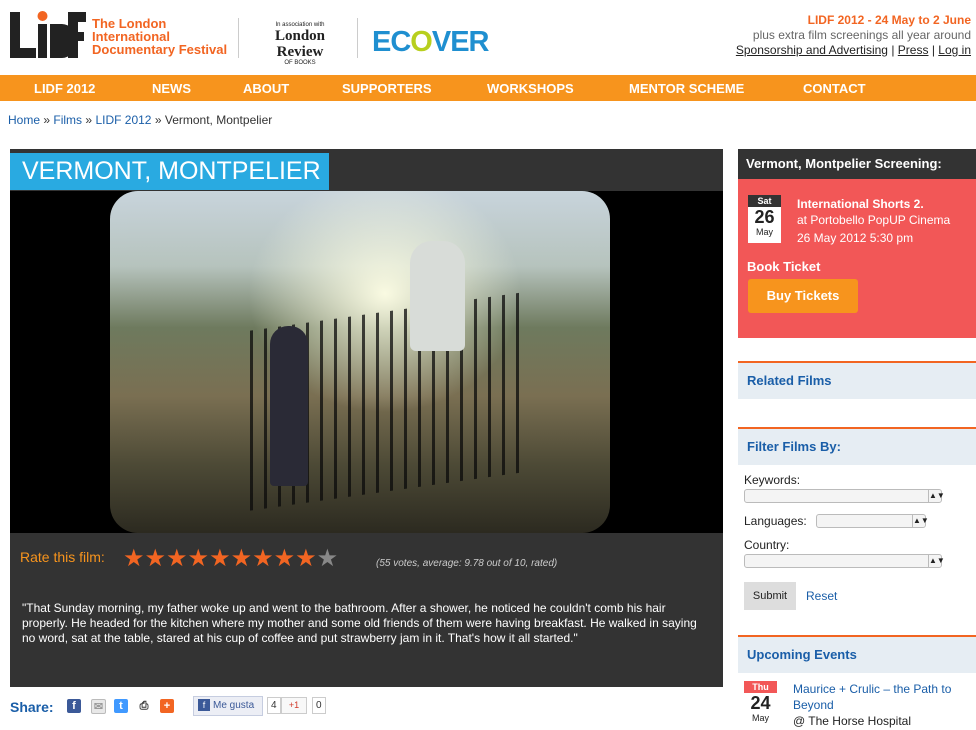 The height and width of the screenshot is (730, 976). Describe the element at coordinates (387, 88) in the screenshot. I see `nav-item-supporters: SUPPORTERS` at that location.